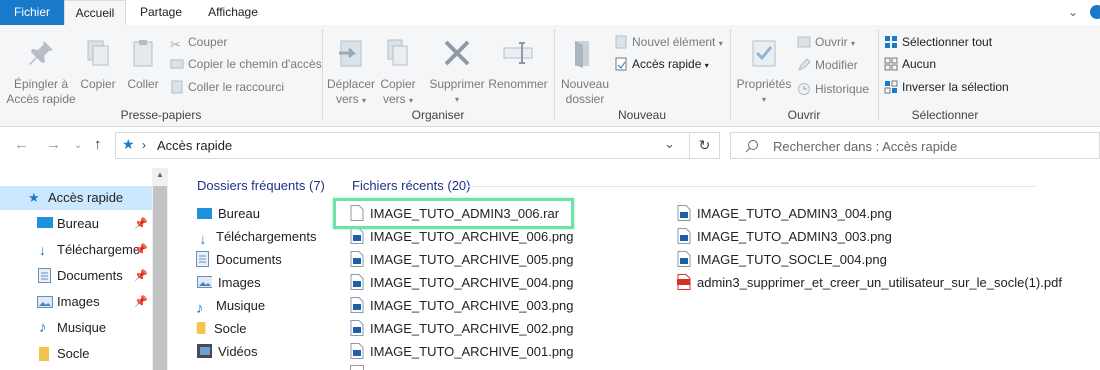 The height and width of the screenshot is (370, 1100). I want to click on scissors-icon: ✂, so click(175, 44).